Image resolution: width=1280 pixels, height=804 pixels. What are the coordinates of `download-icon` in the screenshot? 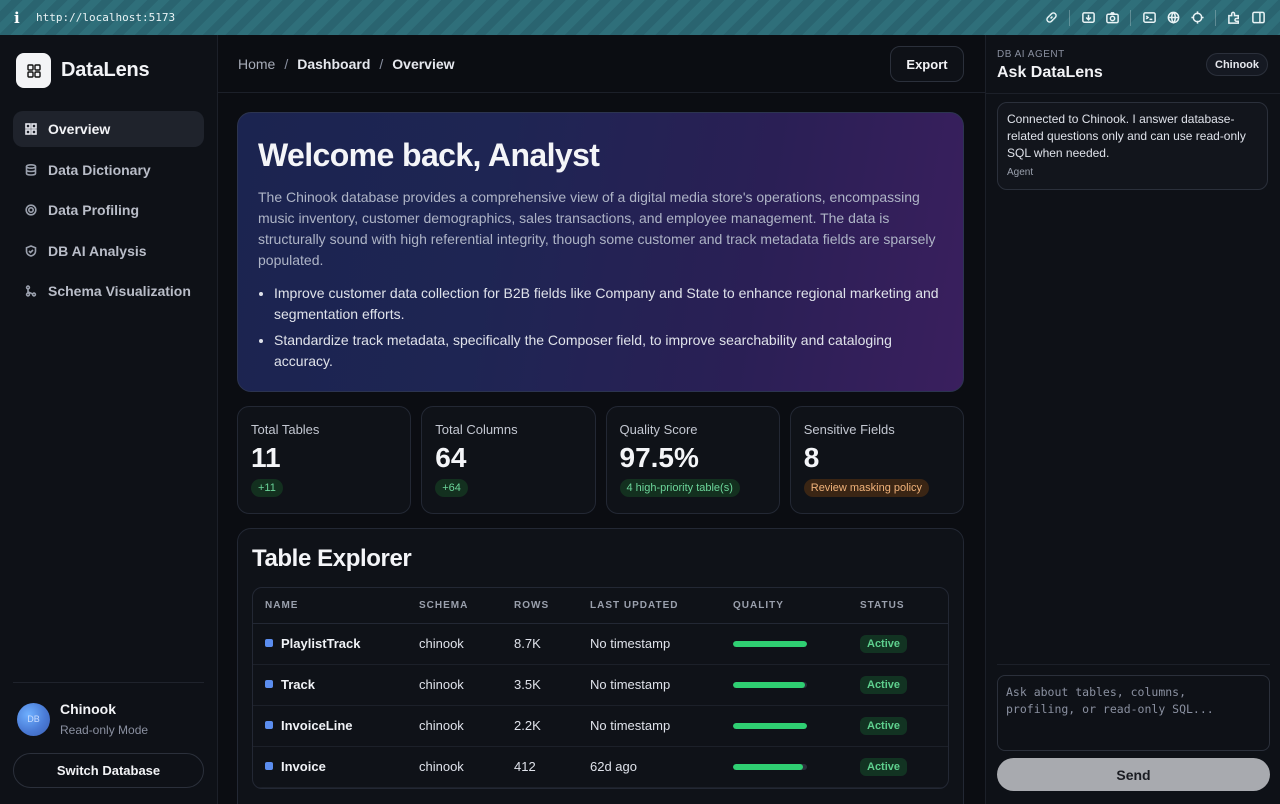 It's located at (1088, 18).